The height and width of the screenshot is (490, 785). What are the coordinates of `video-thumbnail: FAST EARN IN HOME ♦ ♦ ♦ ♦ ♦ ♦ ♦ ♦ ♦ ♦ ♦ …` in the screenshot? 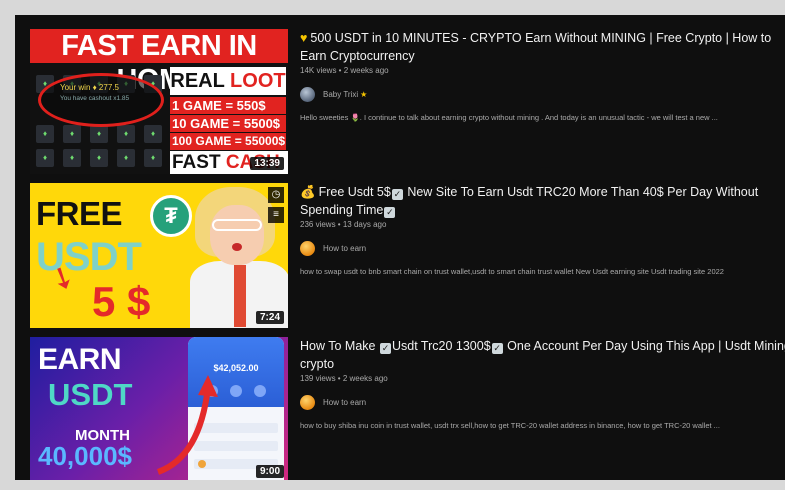 It's located at (159, 101).